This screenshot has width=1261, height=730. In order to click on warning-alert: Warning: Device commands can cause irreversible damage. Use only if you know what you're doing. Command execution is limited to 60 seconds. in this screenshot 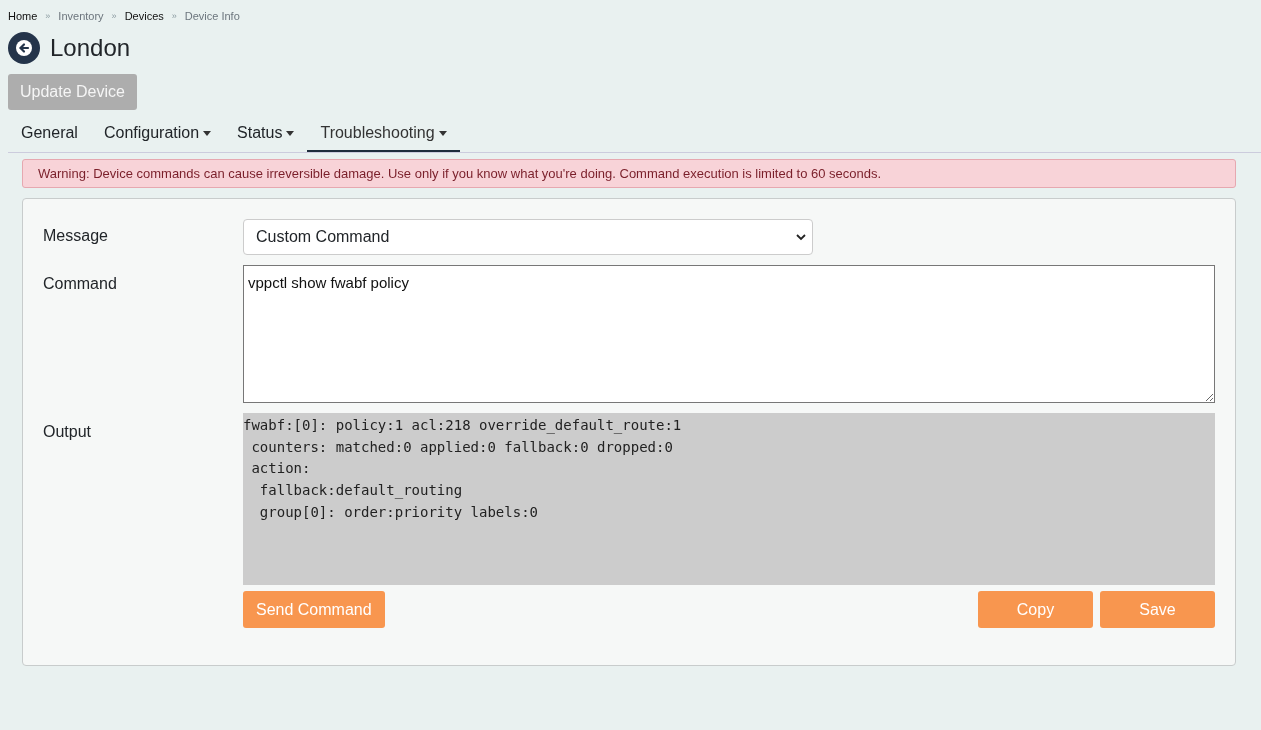, I will do `click(629, 173)`.